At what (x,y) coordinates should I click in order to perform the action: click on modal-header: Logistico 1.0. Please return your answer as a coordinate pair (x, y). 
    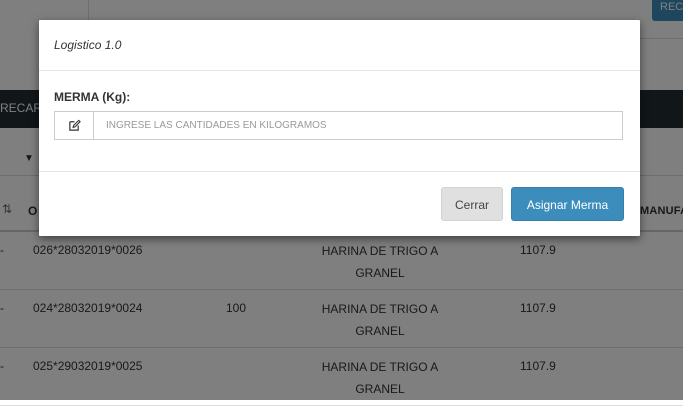
    Looking at the image, I should click on (339, 45).